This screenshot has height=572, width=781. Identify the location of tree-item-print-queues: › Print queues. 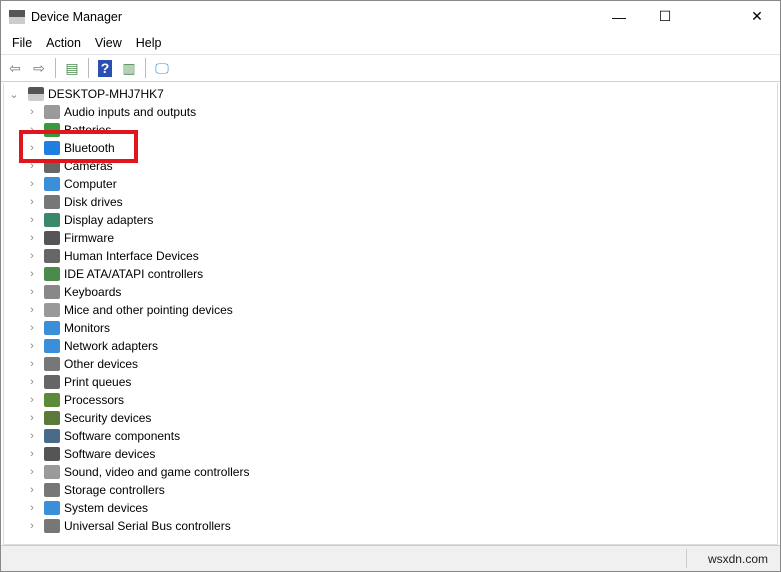
(78, 382).